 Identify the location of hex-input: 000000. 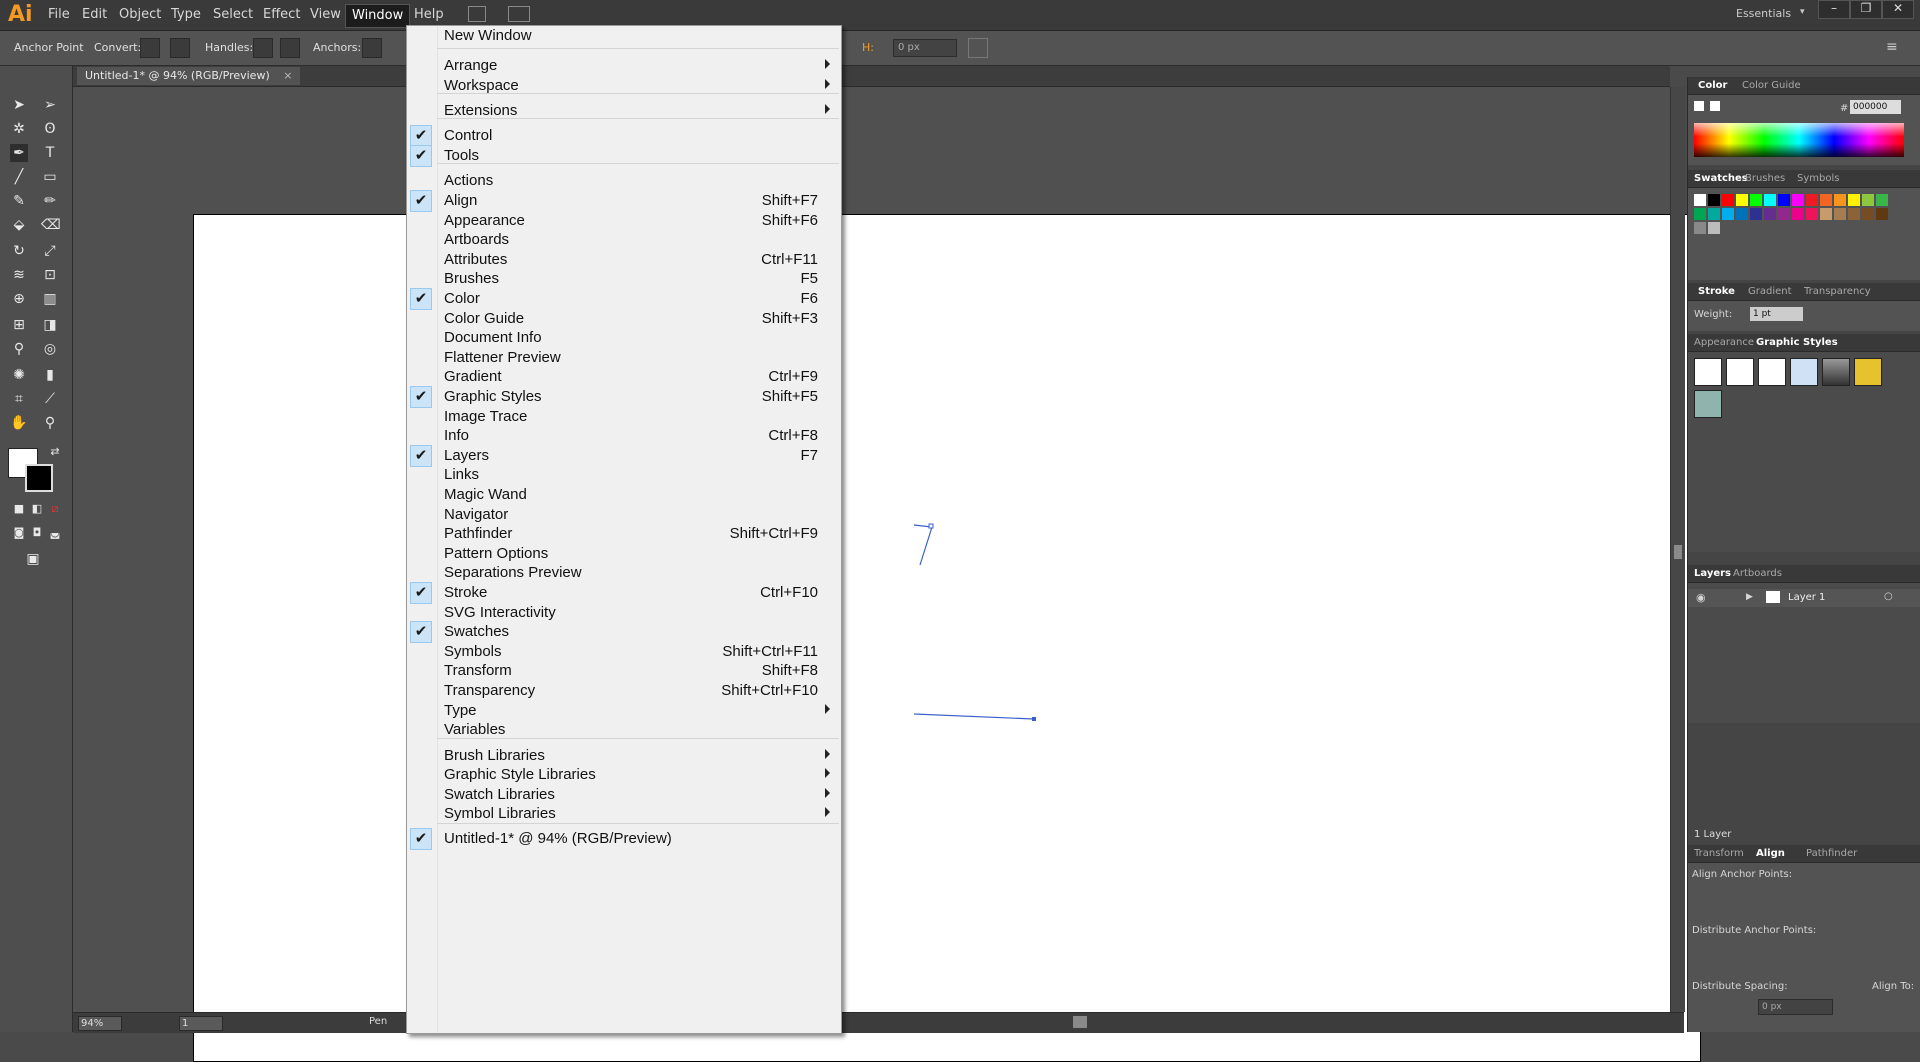
(1875, 107).